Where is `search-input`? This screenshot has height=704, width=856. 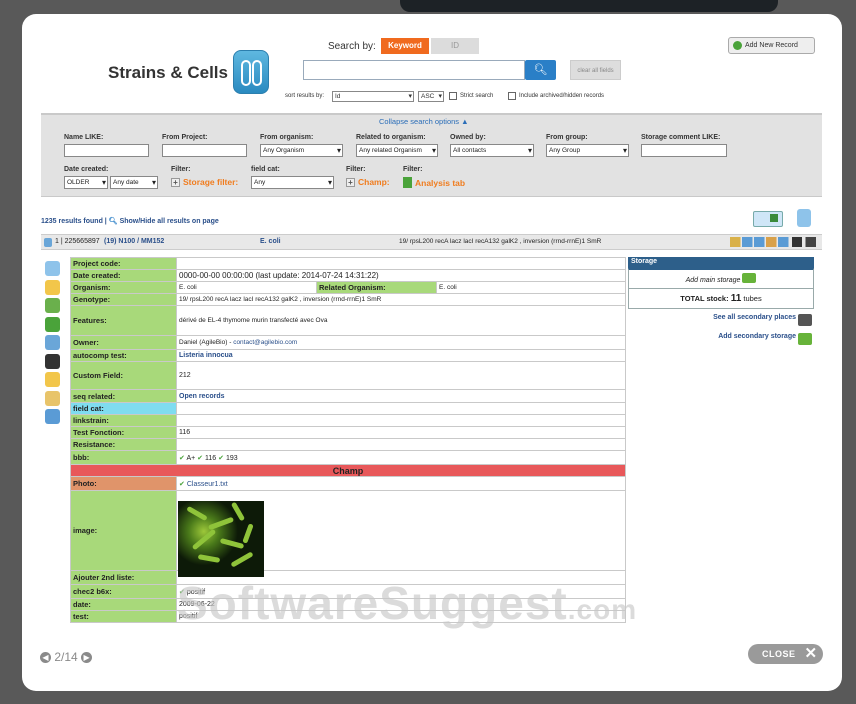 search-input is located at coordinates (414, 70).